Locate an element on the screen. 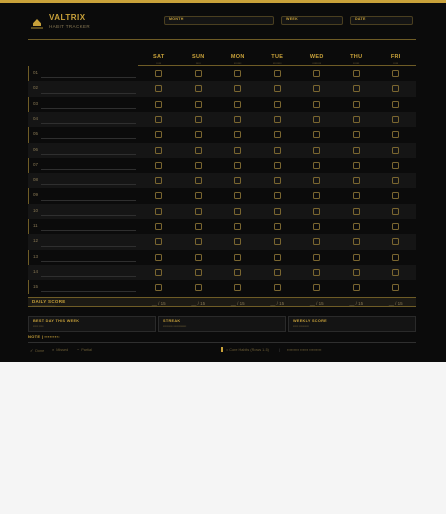 The height and width of the screenshot is (514, 446). date-field: DATE is located at coordinates (381, 20).